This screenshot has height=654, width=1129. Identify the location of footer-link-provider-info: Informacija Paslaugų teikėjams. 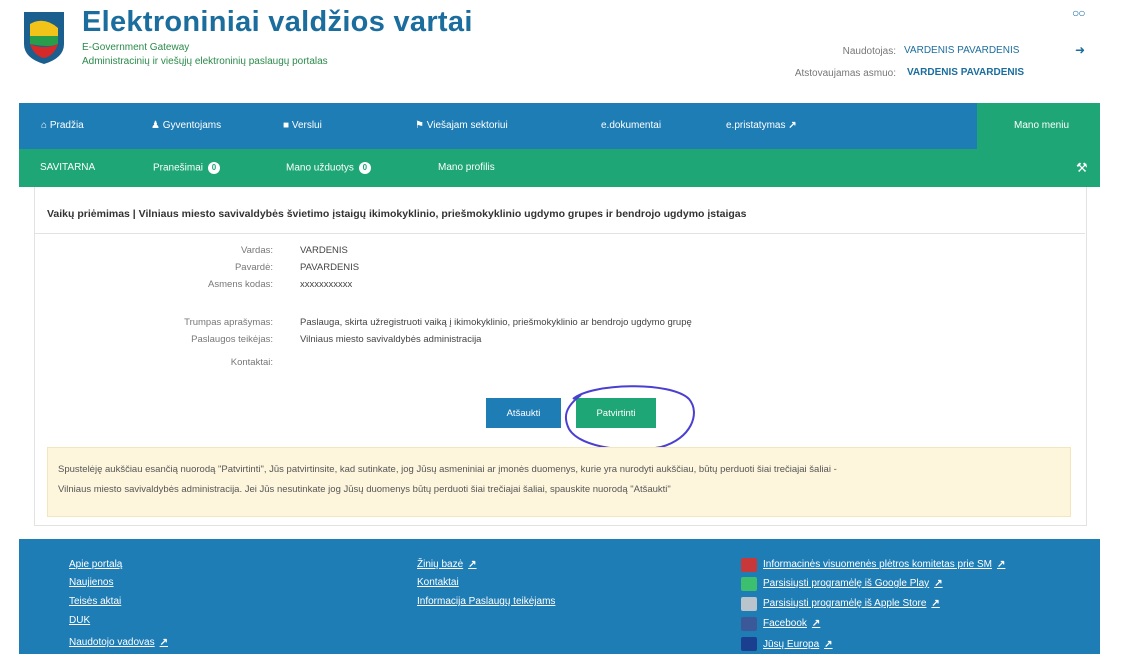
(486, 601).